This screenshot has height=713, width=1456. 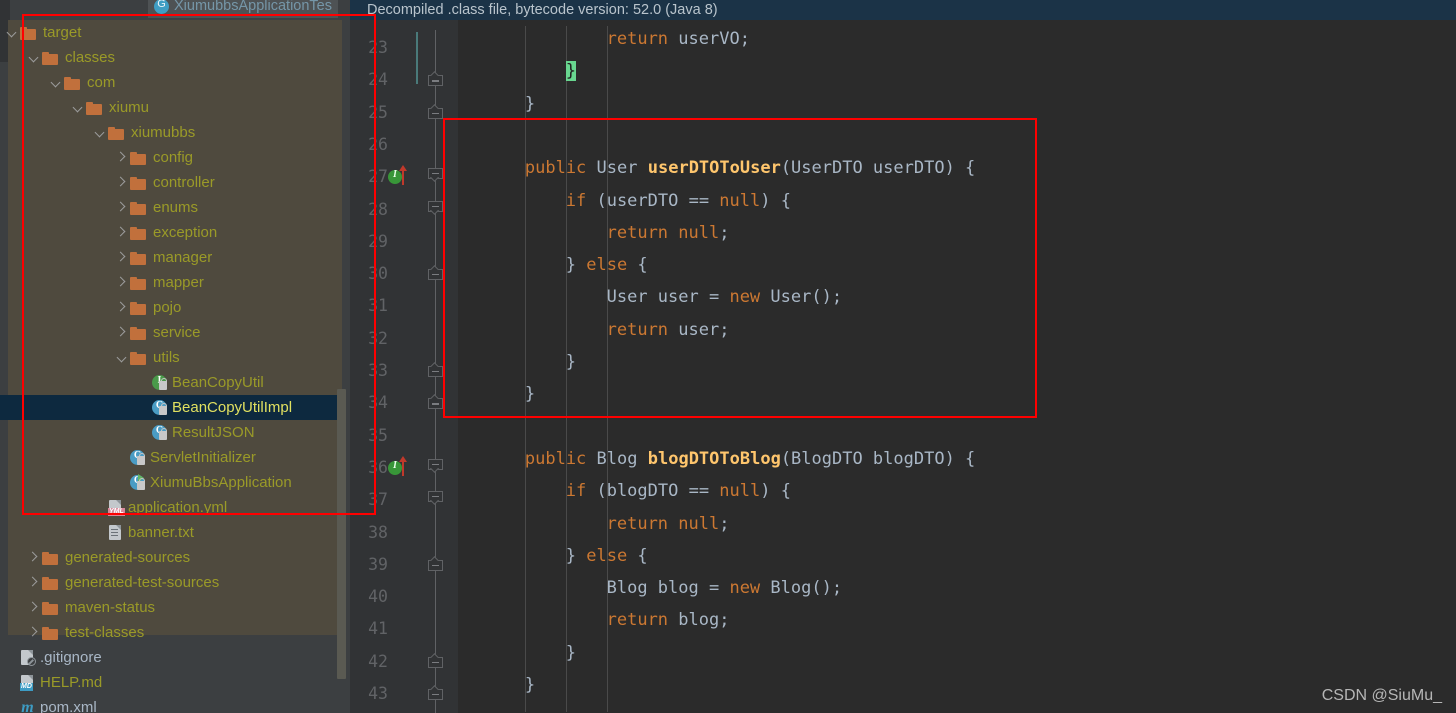 What do you see at coordinates (171, 32) in the screenshot?
I see `tree-row-target: target` at bounding box center [171, 32].